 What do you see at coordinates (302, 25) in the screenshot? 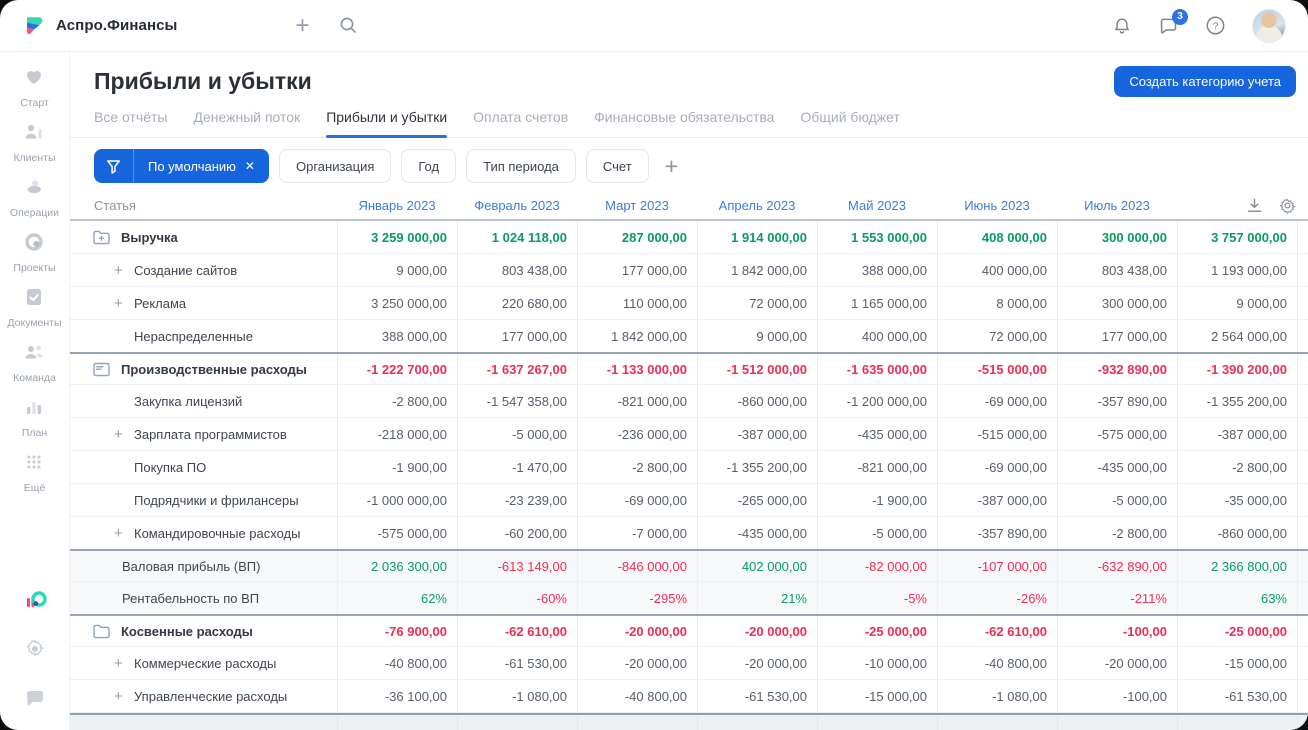
I see `add-icon: +` at bounding box center [302, 25].